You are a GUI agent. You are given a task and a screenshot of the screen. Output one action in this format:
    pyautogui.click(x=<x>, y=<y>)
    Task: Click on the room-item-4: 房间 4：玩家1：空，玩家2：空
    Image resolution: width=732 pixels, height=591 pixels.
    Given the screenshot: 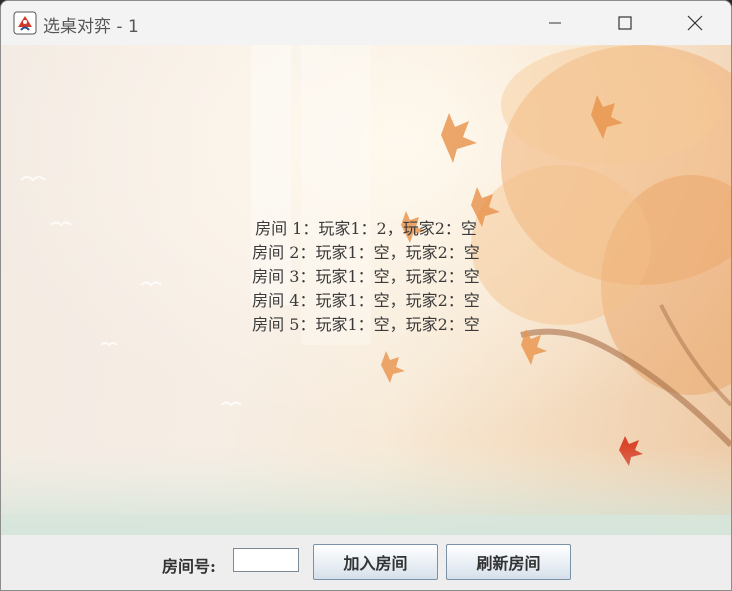 What is the action you would take?
    pyautogui.click(x=366, y=301)
    